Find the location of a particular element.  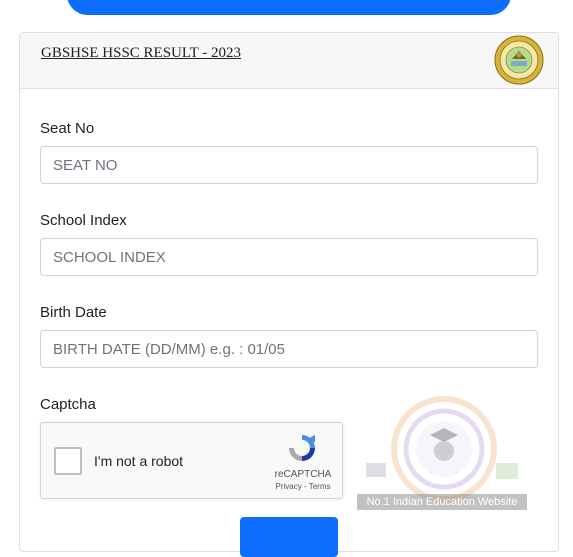

birth-date-input is located at coordinates (289, 349).